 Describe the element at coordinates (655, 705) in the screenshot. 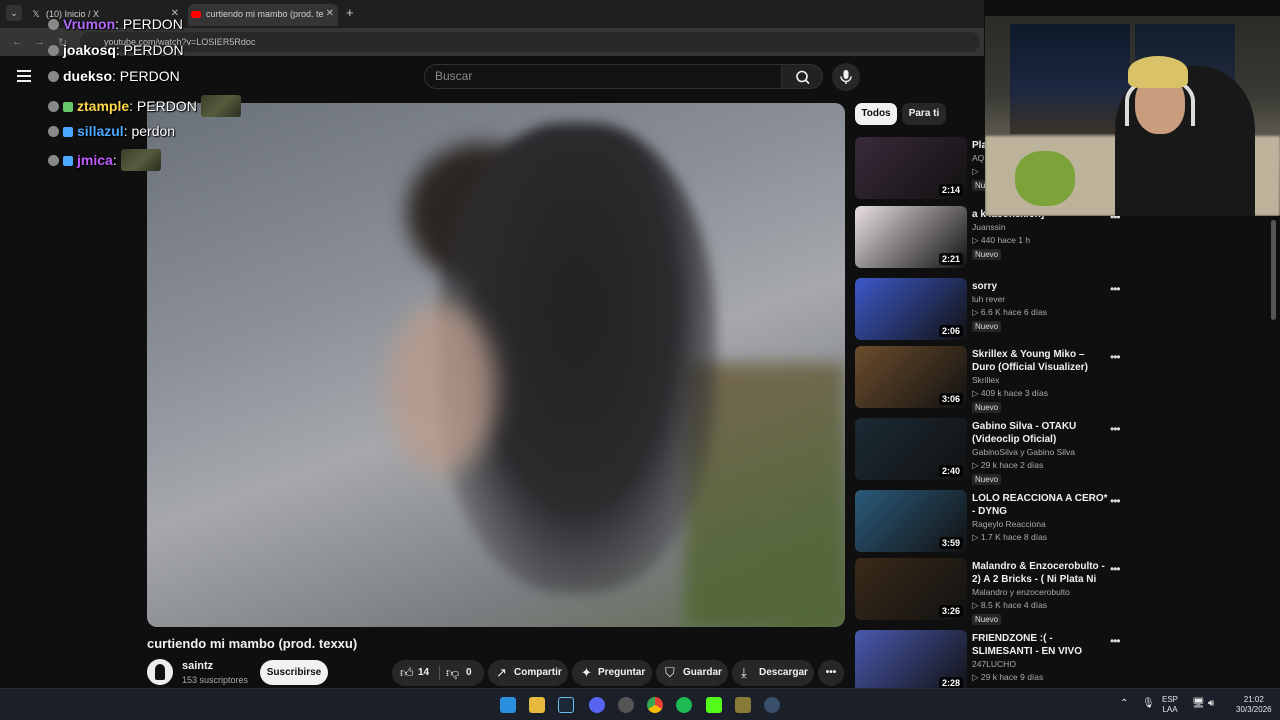

I see `chrome-icon` at that location.